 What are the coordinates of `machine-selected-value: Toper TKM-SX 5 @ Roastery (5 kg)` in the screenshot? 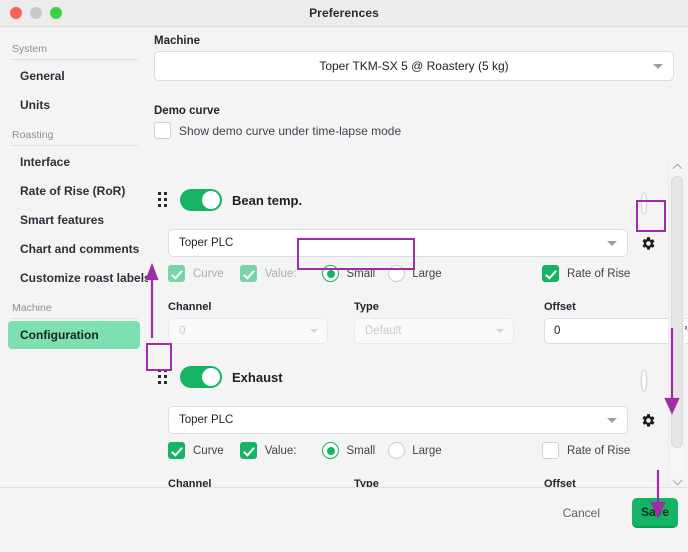 It's located at (414, 66).